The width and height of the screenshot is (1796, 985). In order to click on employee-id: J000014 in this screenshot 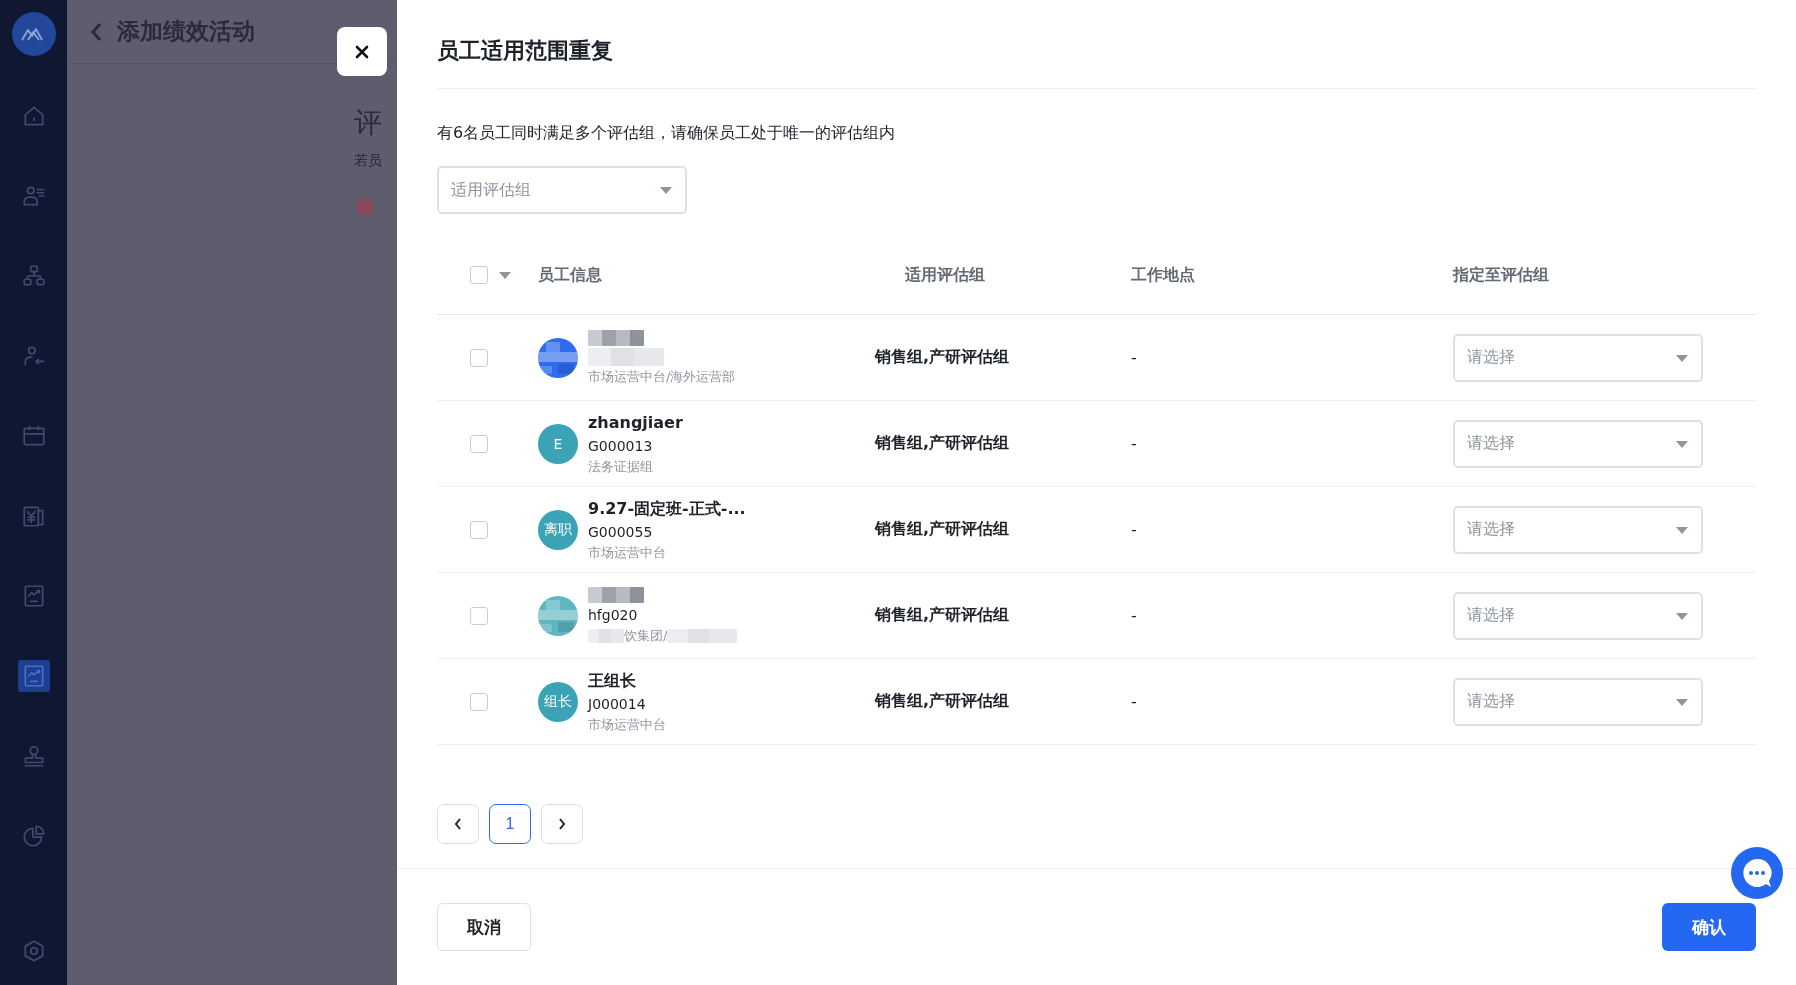, I will do `click(617, 704)`.